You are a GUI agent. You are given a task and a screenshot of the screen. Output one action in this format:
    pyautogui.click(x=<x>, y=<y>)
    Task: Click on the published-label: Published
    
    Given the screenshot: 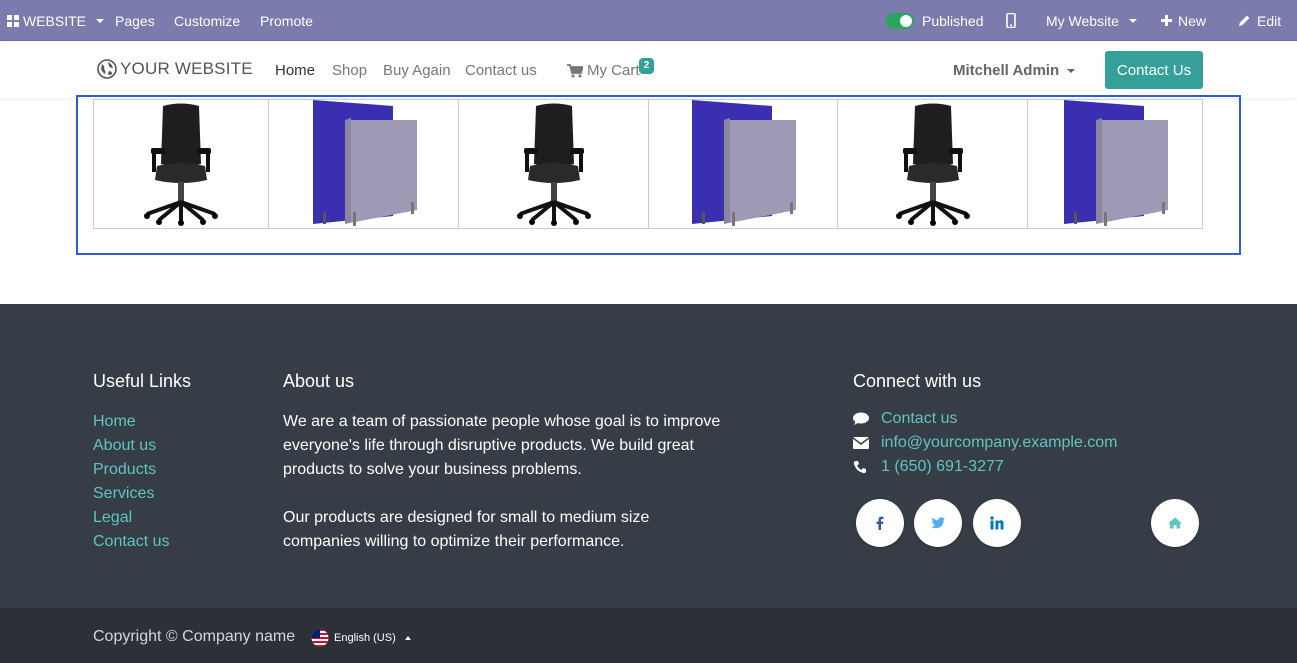 What is the action you would take?
    pyautogui.click(x=953, y=20)
    